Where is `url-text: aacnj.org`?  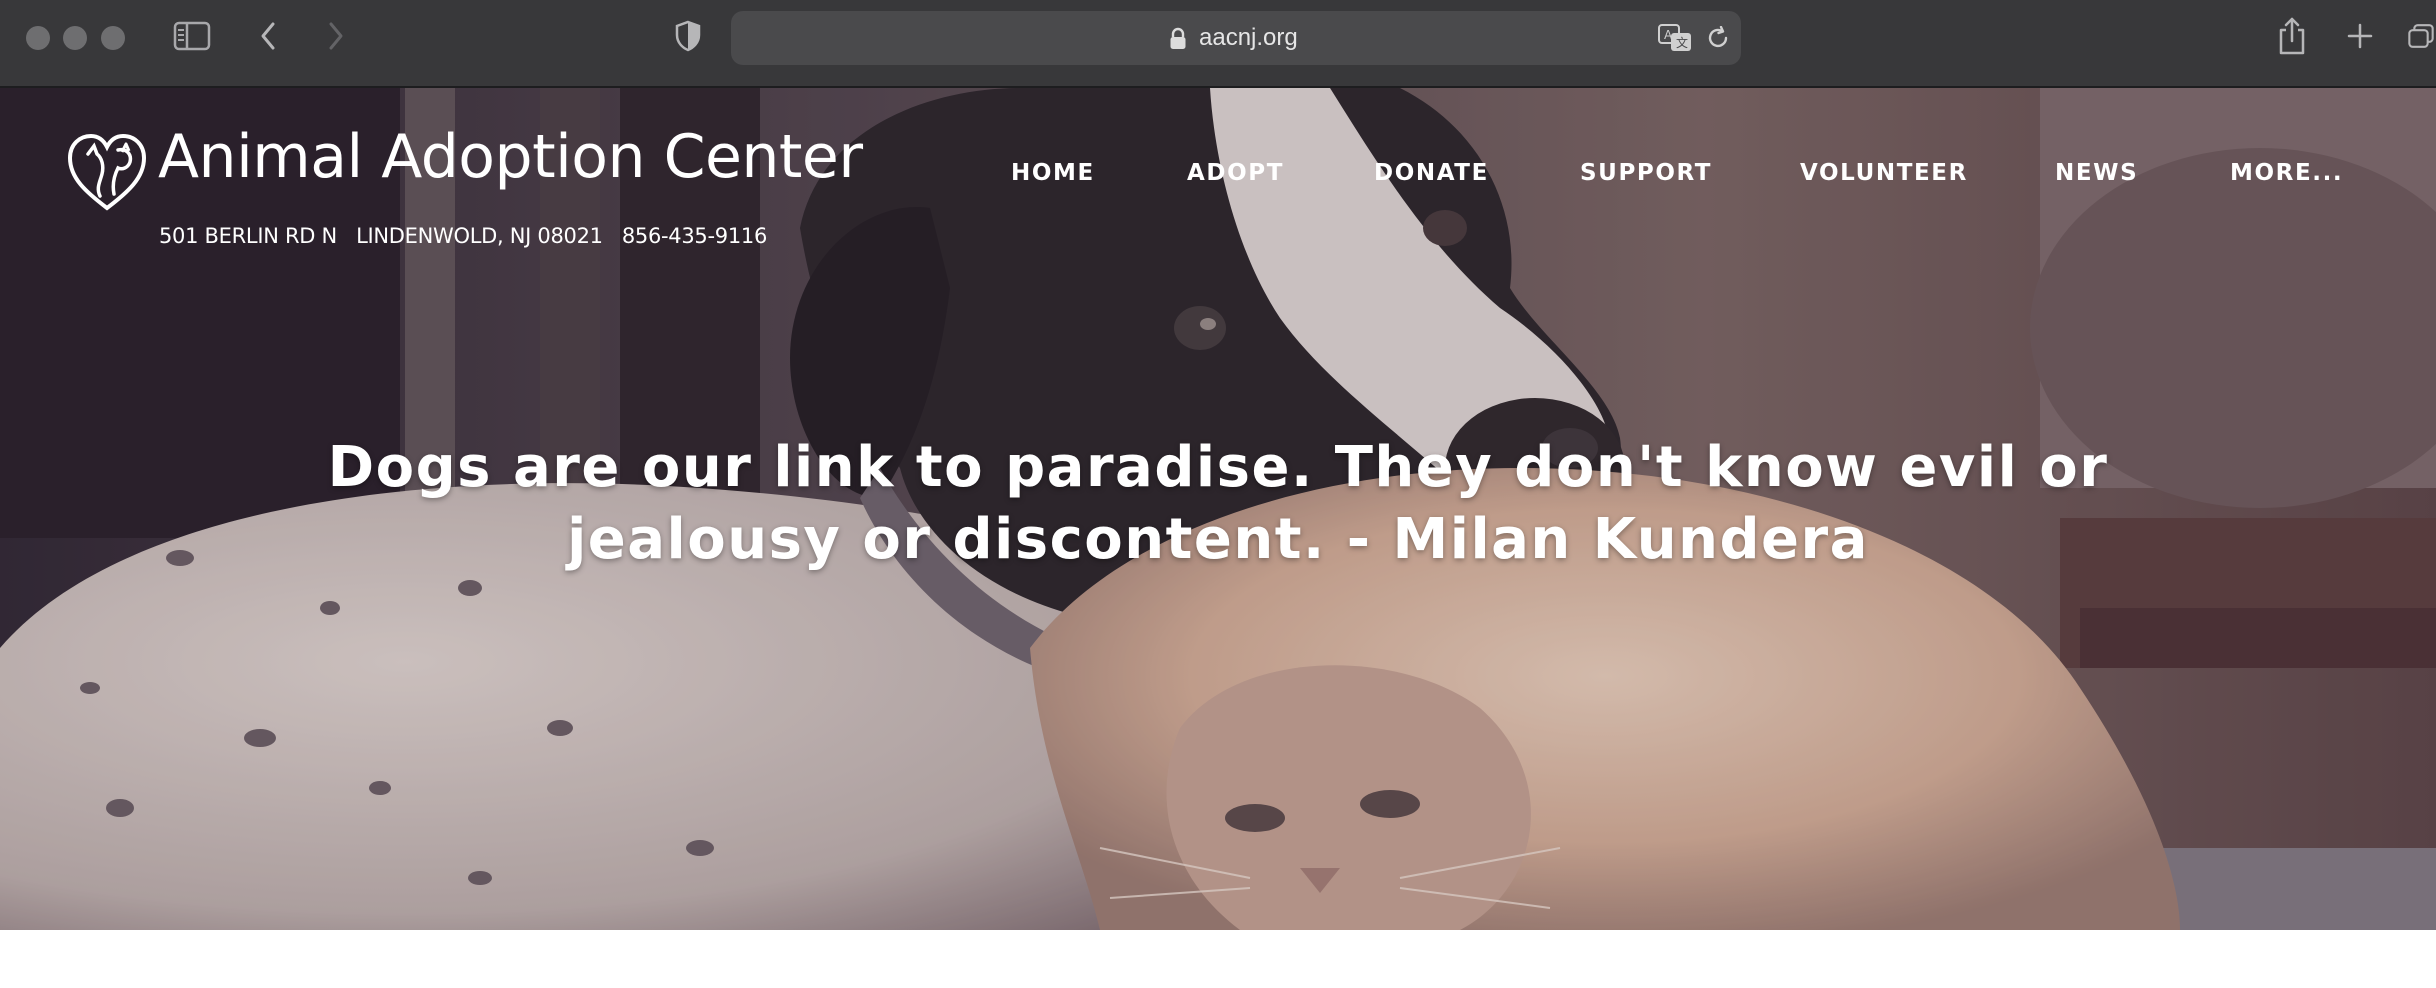
url-text: aacnj.org is located at coordinates (1248, 37).